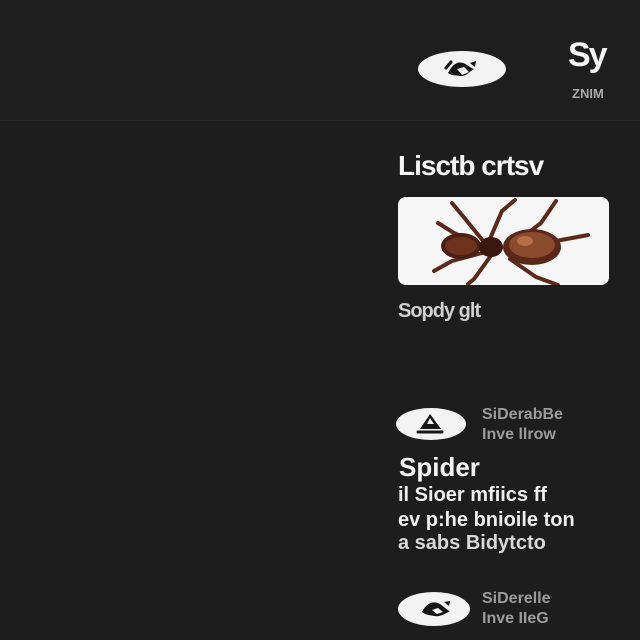  What do you see at coordinates (515, 618) in the screenshot?
I see `post-2-meta-line-2: Inve IIeG` at bounding box center [515, 618].